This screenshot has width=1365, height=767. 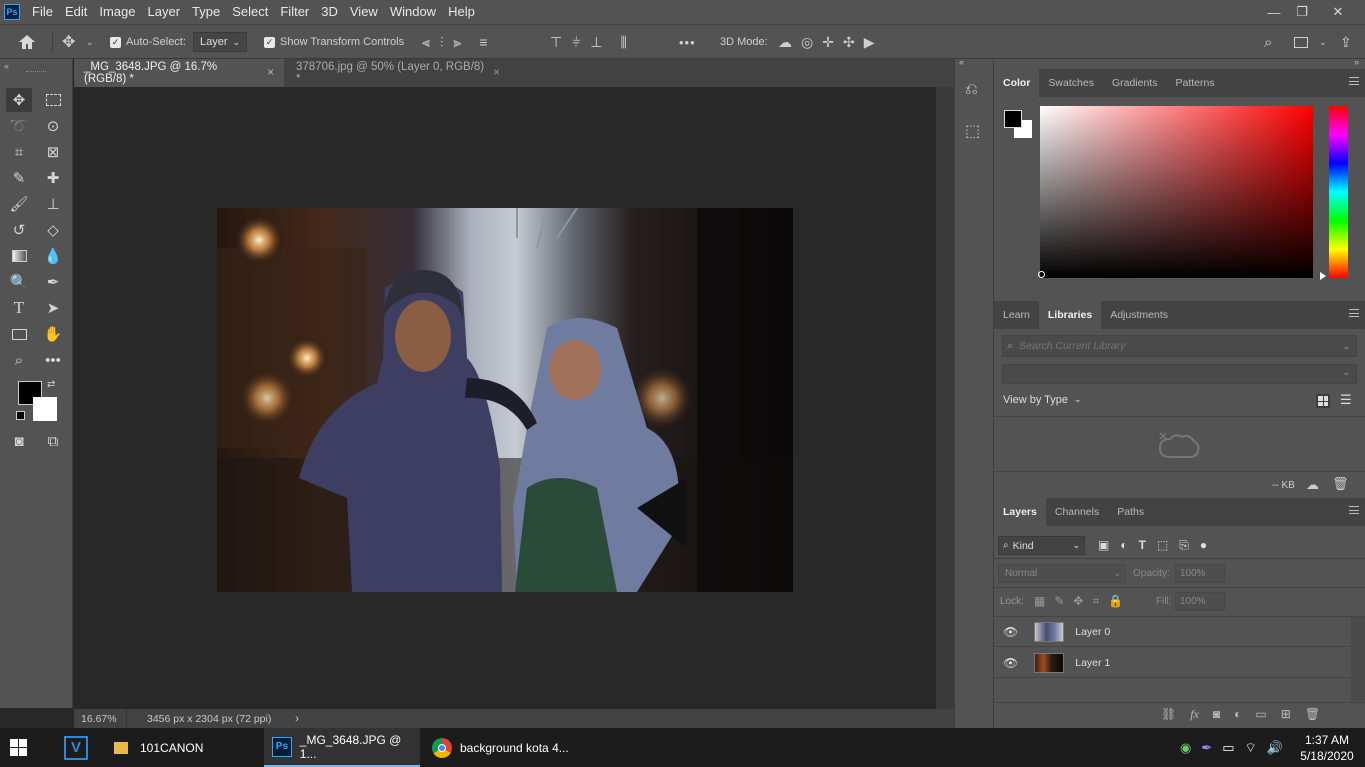 What do you see at coordinates (1077, 512) in the screenshot?
I see `tab-channels: Channels` at bounding box center [1077, 512].